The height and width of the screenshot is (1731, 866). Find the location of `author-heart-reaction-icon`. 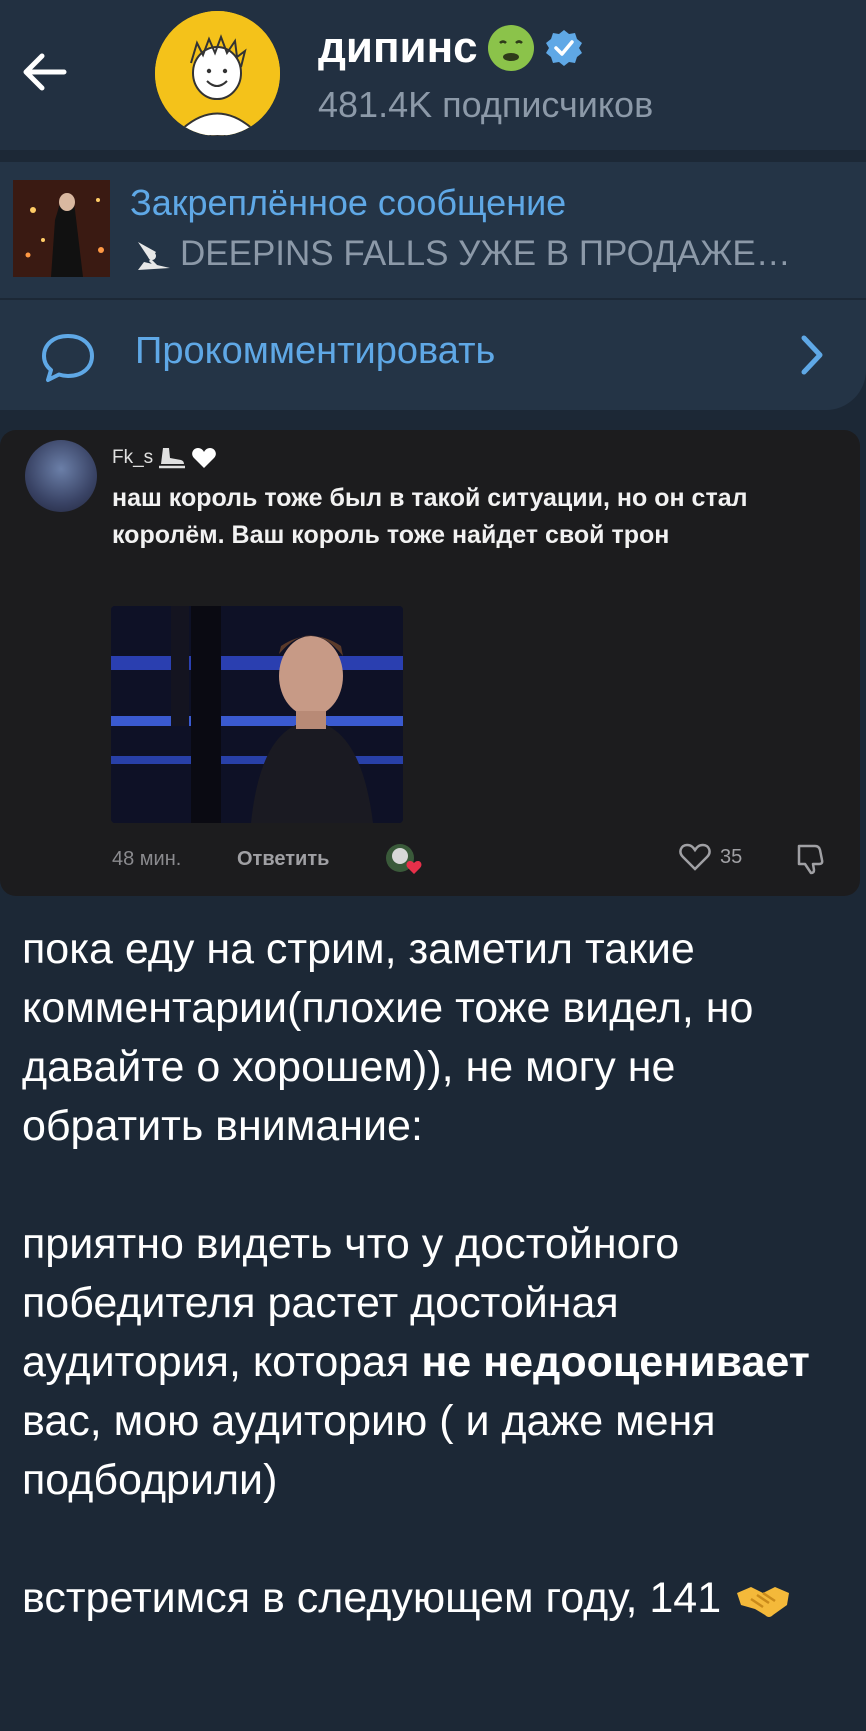

author-heart-reaction-icon is located at coordinates (404, 859).